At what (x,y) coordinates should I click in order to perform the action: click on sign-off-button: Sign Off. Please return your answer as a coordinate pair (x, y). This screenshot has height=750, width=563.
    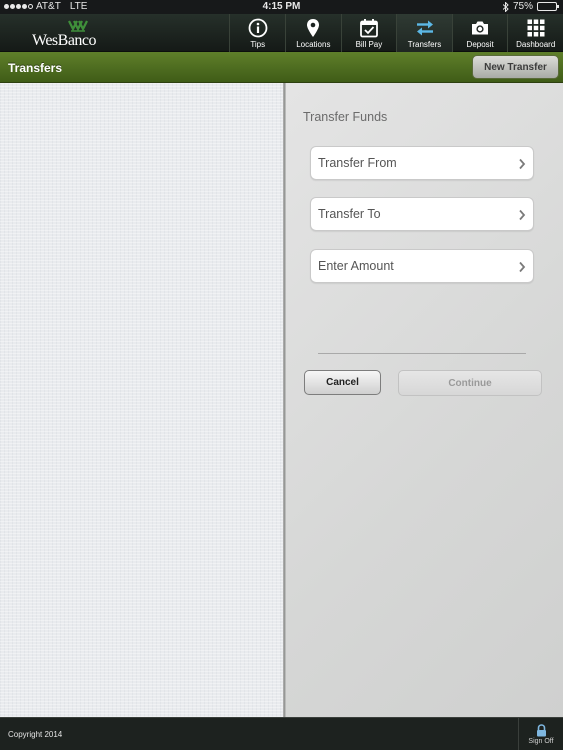
    Looking at the image, I should click on (540, 734).